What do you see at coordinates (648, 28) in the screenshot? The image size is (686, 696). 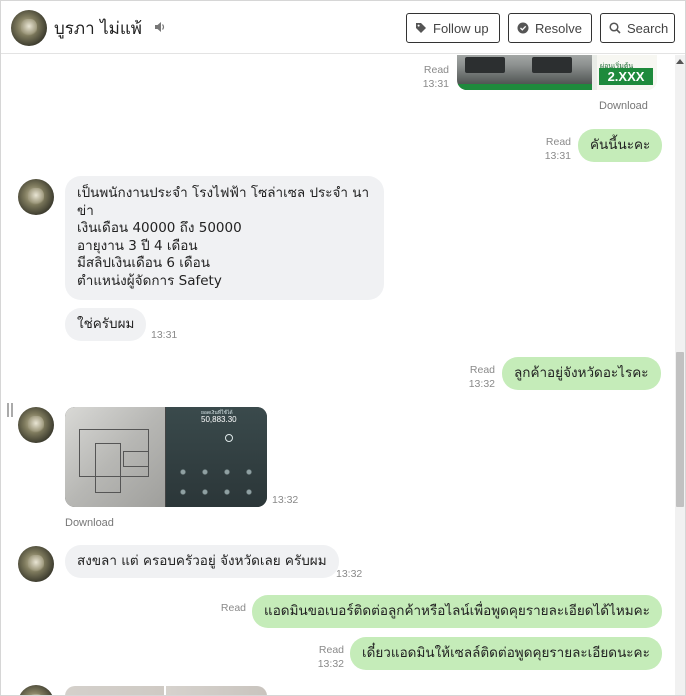 I see `search-label: Search` at bounding box center [648, 28].